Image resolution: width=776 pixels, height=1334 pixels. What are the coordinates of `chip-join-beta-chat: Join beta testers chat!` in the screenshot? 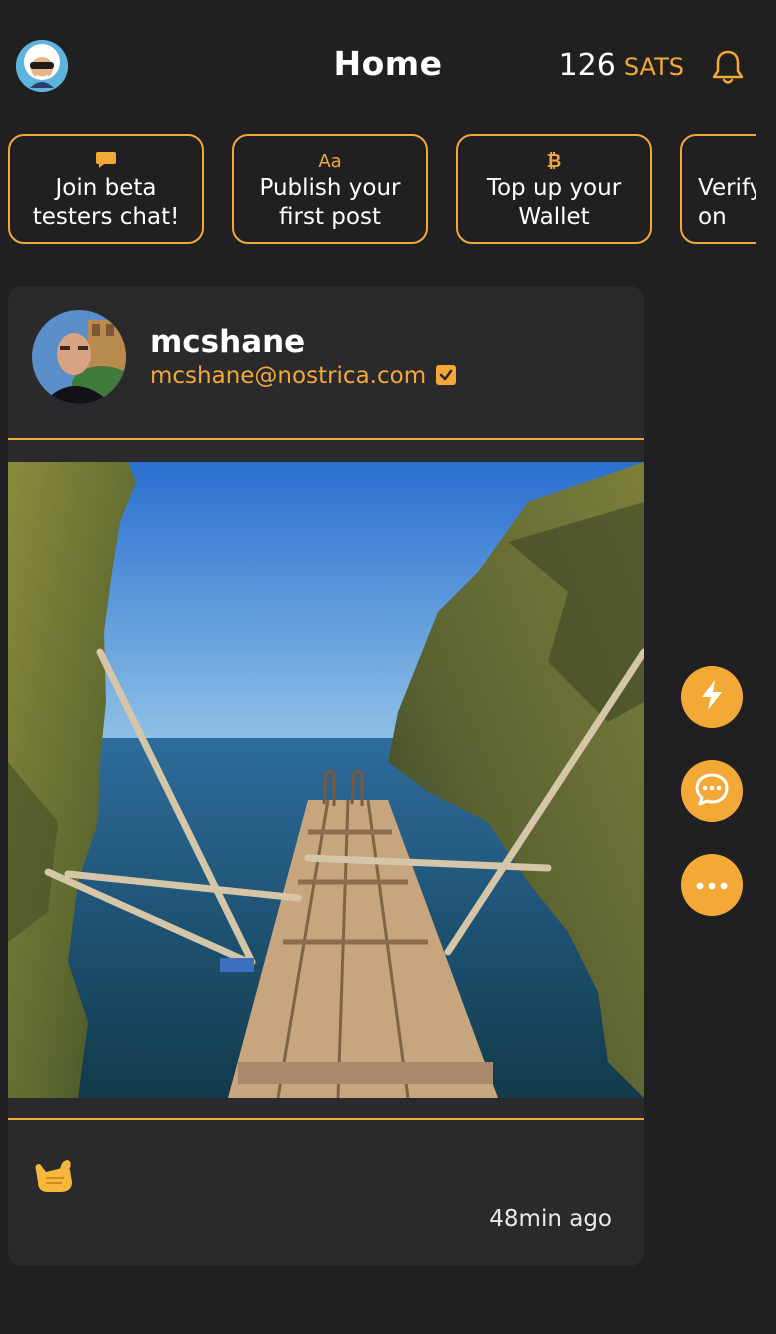 It's located at (106, 189).